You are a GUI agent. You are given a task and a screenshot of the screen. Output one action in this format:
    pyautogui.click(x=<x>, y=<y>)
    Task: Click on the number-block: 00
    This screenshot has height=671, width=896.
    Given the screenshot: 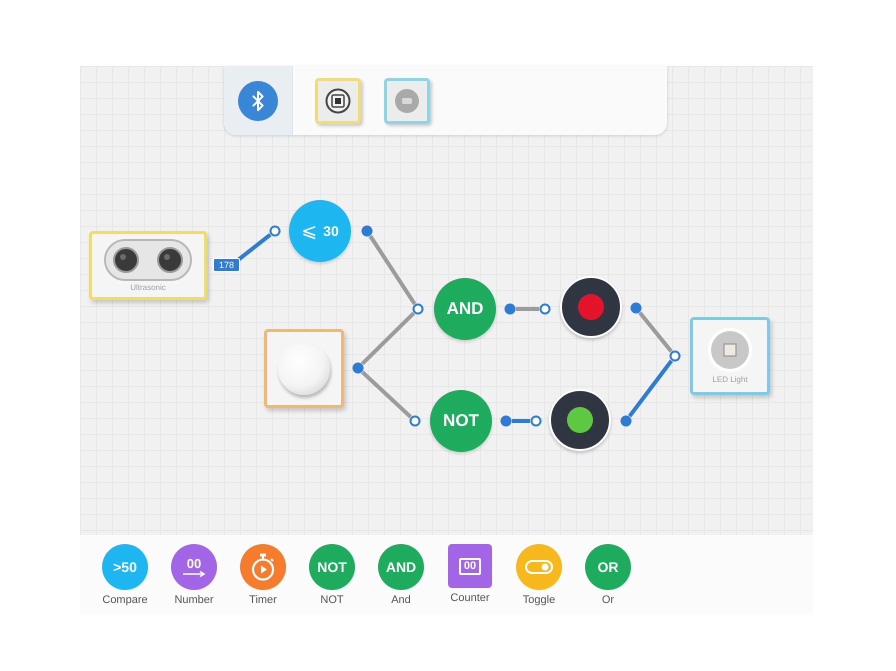 What is the action you would take?
    pyautogui.click(x=194, y=567)
    